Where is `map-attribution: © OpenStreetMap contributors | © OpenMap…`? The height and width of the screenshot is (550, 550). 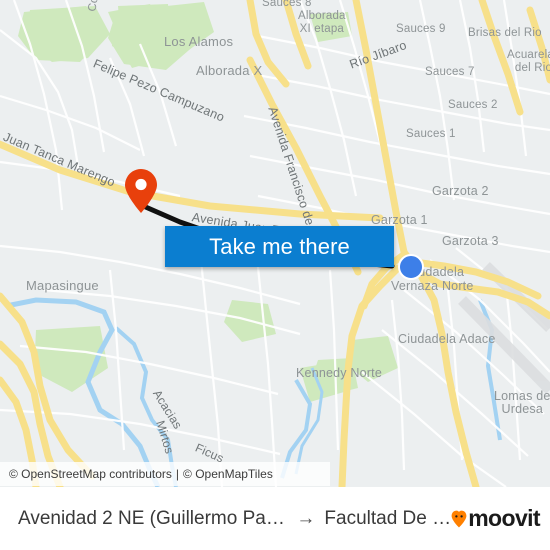
map-attribution: © OpenStreetMap contributors | © OpenMap… is located at coordinates (165, 474).